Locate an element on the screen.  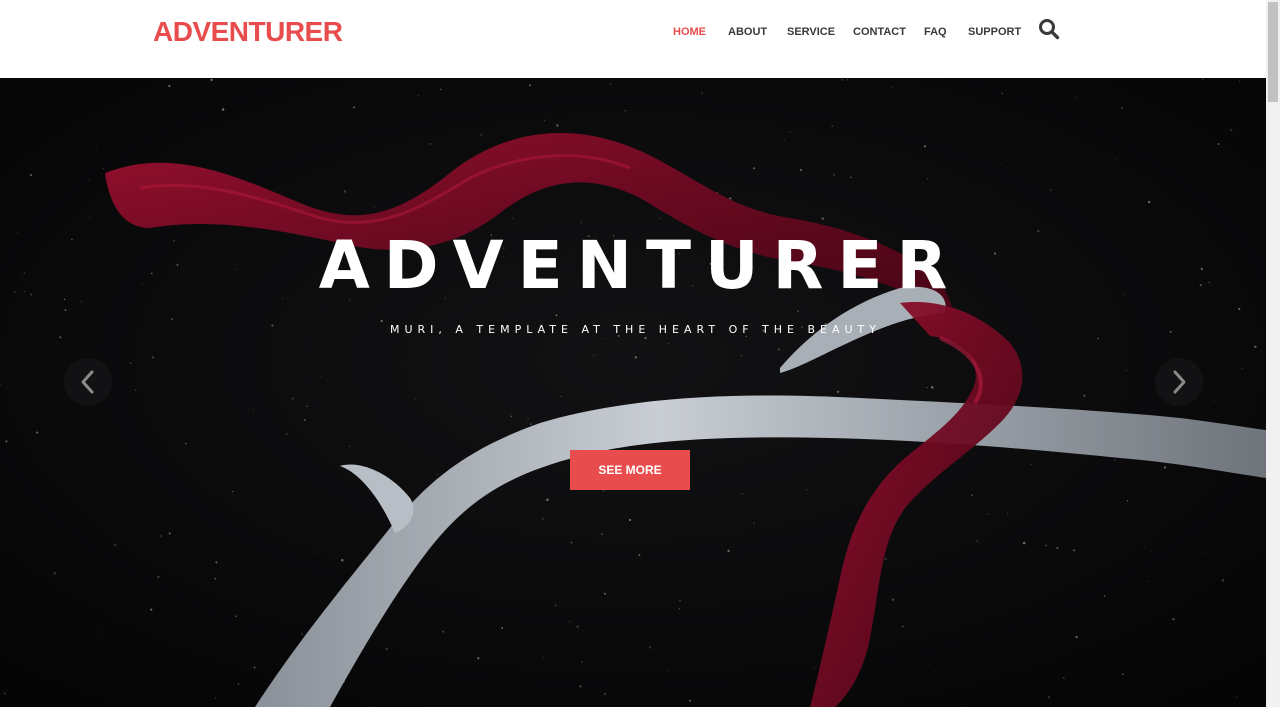
nav-item-support: SUPPORT is located at coordinates (994, 32).